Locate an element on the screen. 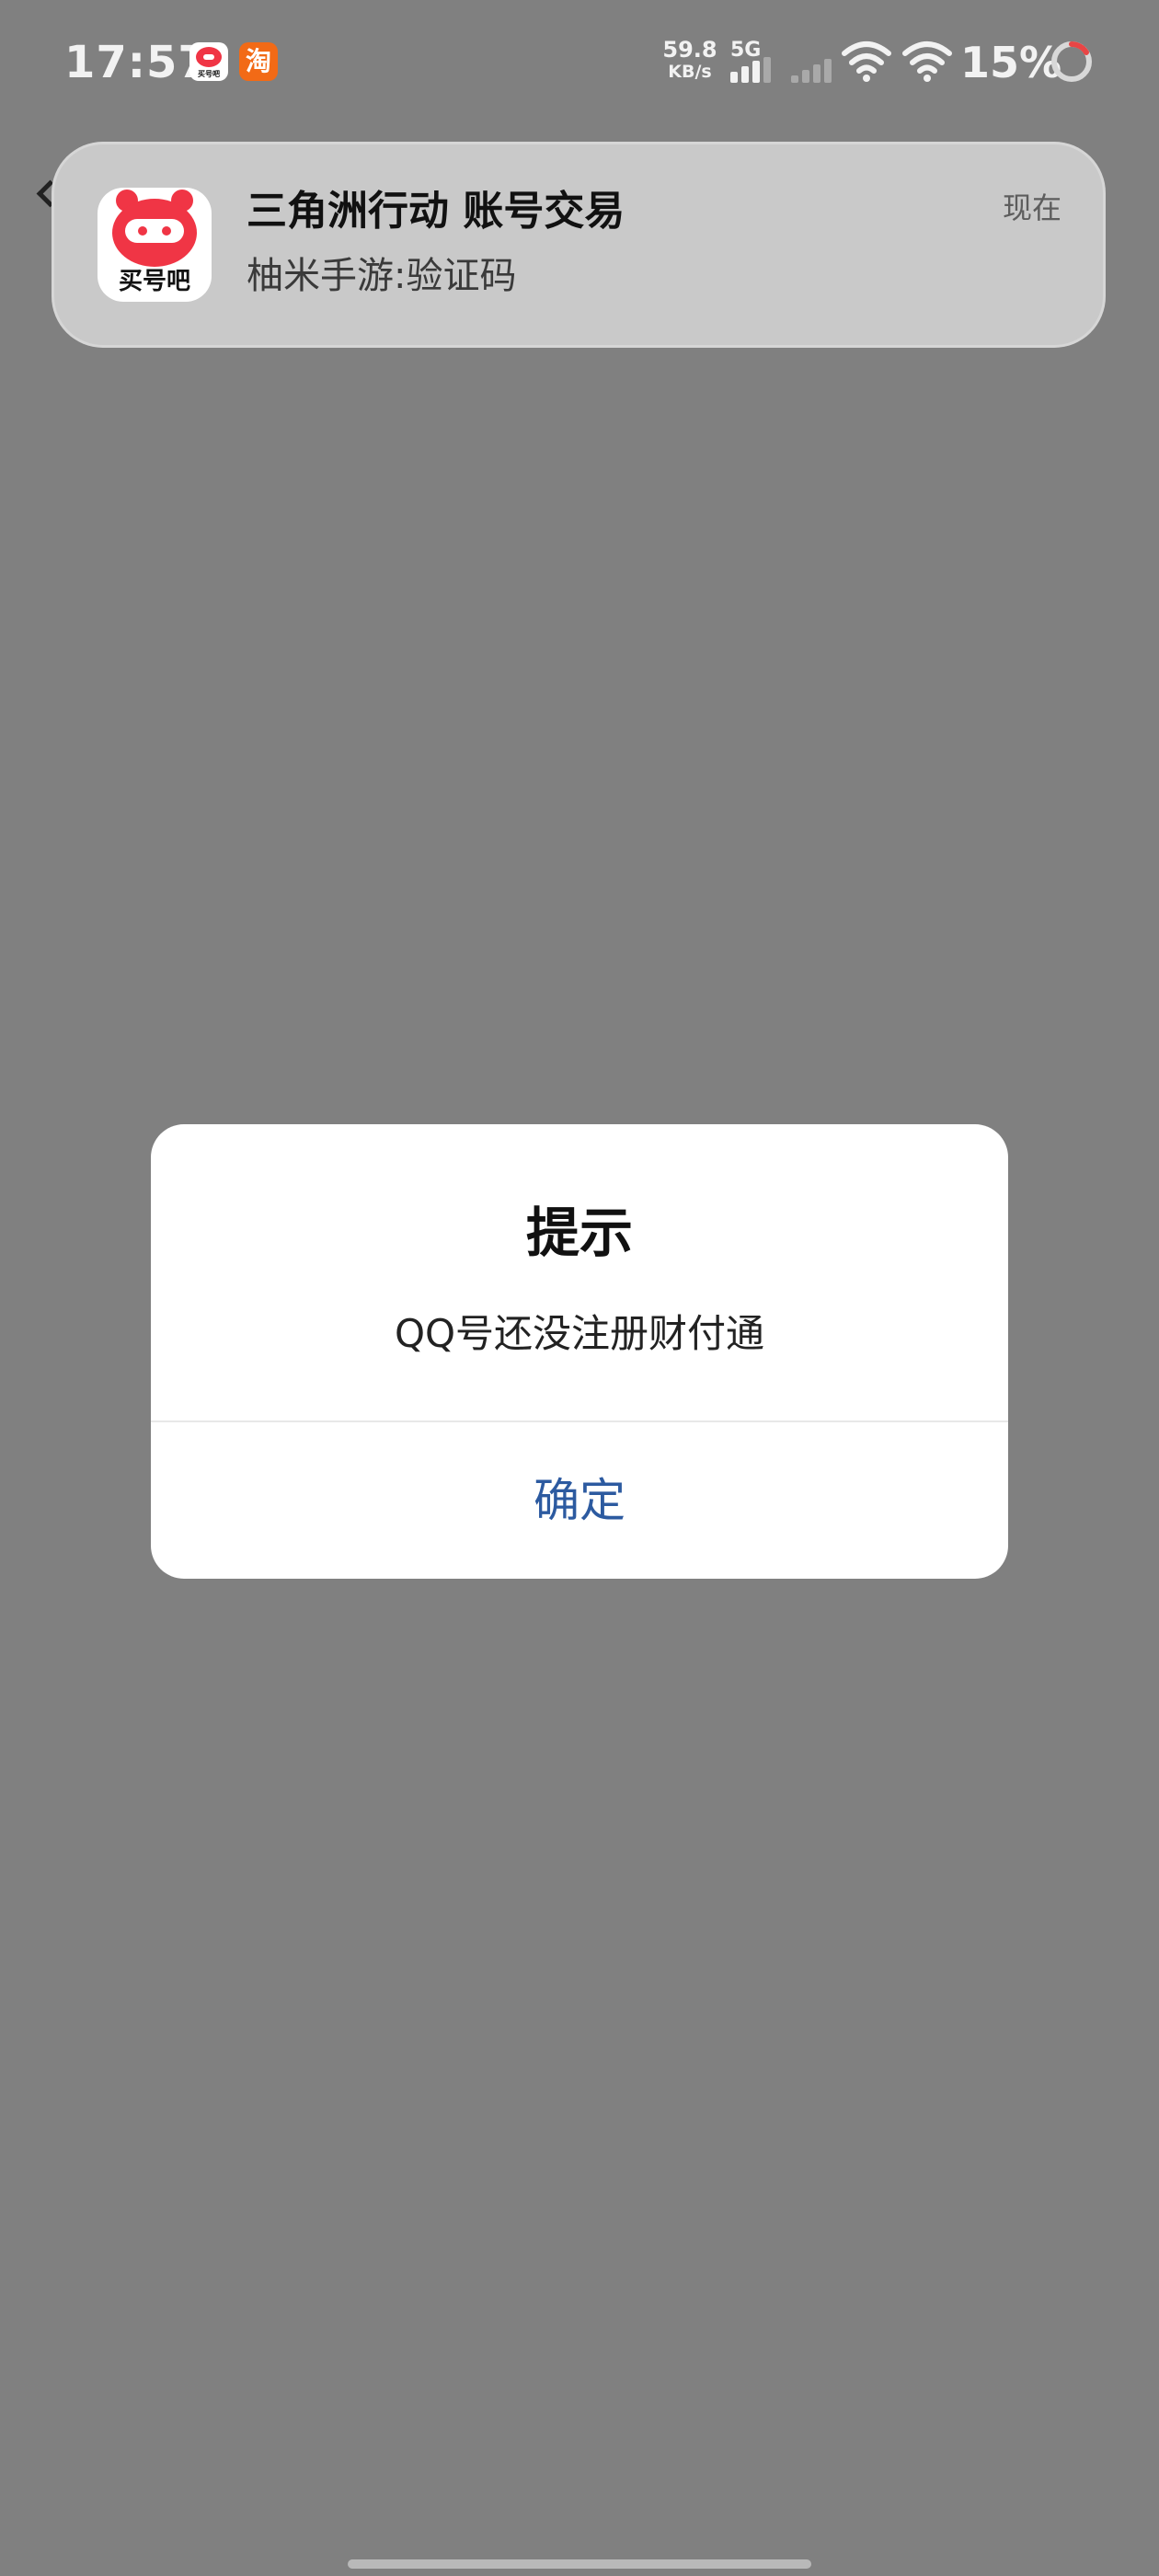  signal-icon is located at coordinates (750, 70).